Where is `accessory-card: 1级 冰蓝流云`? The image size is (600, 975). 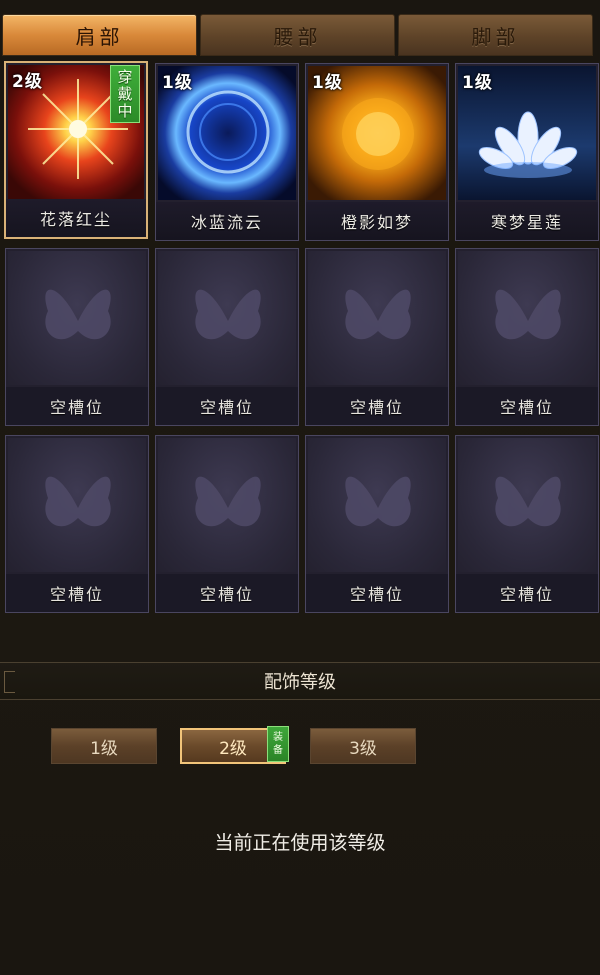 accessory-card: 1级 冰蓝流云 is located at coordinates (227, 152).